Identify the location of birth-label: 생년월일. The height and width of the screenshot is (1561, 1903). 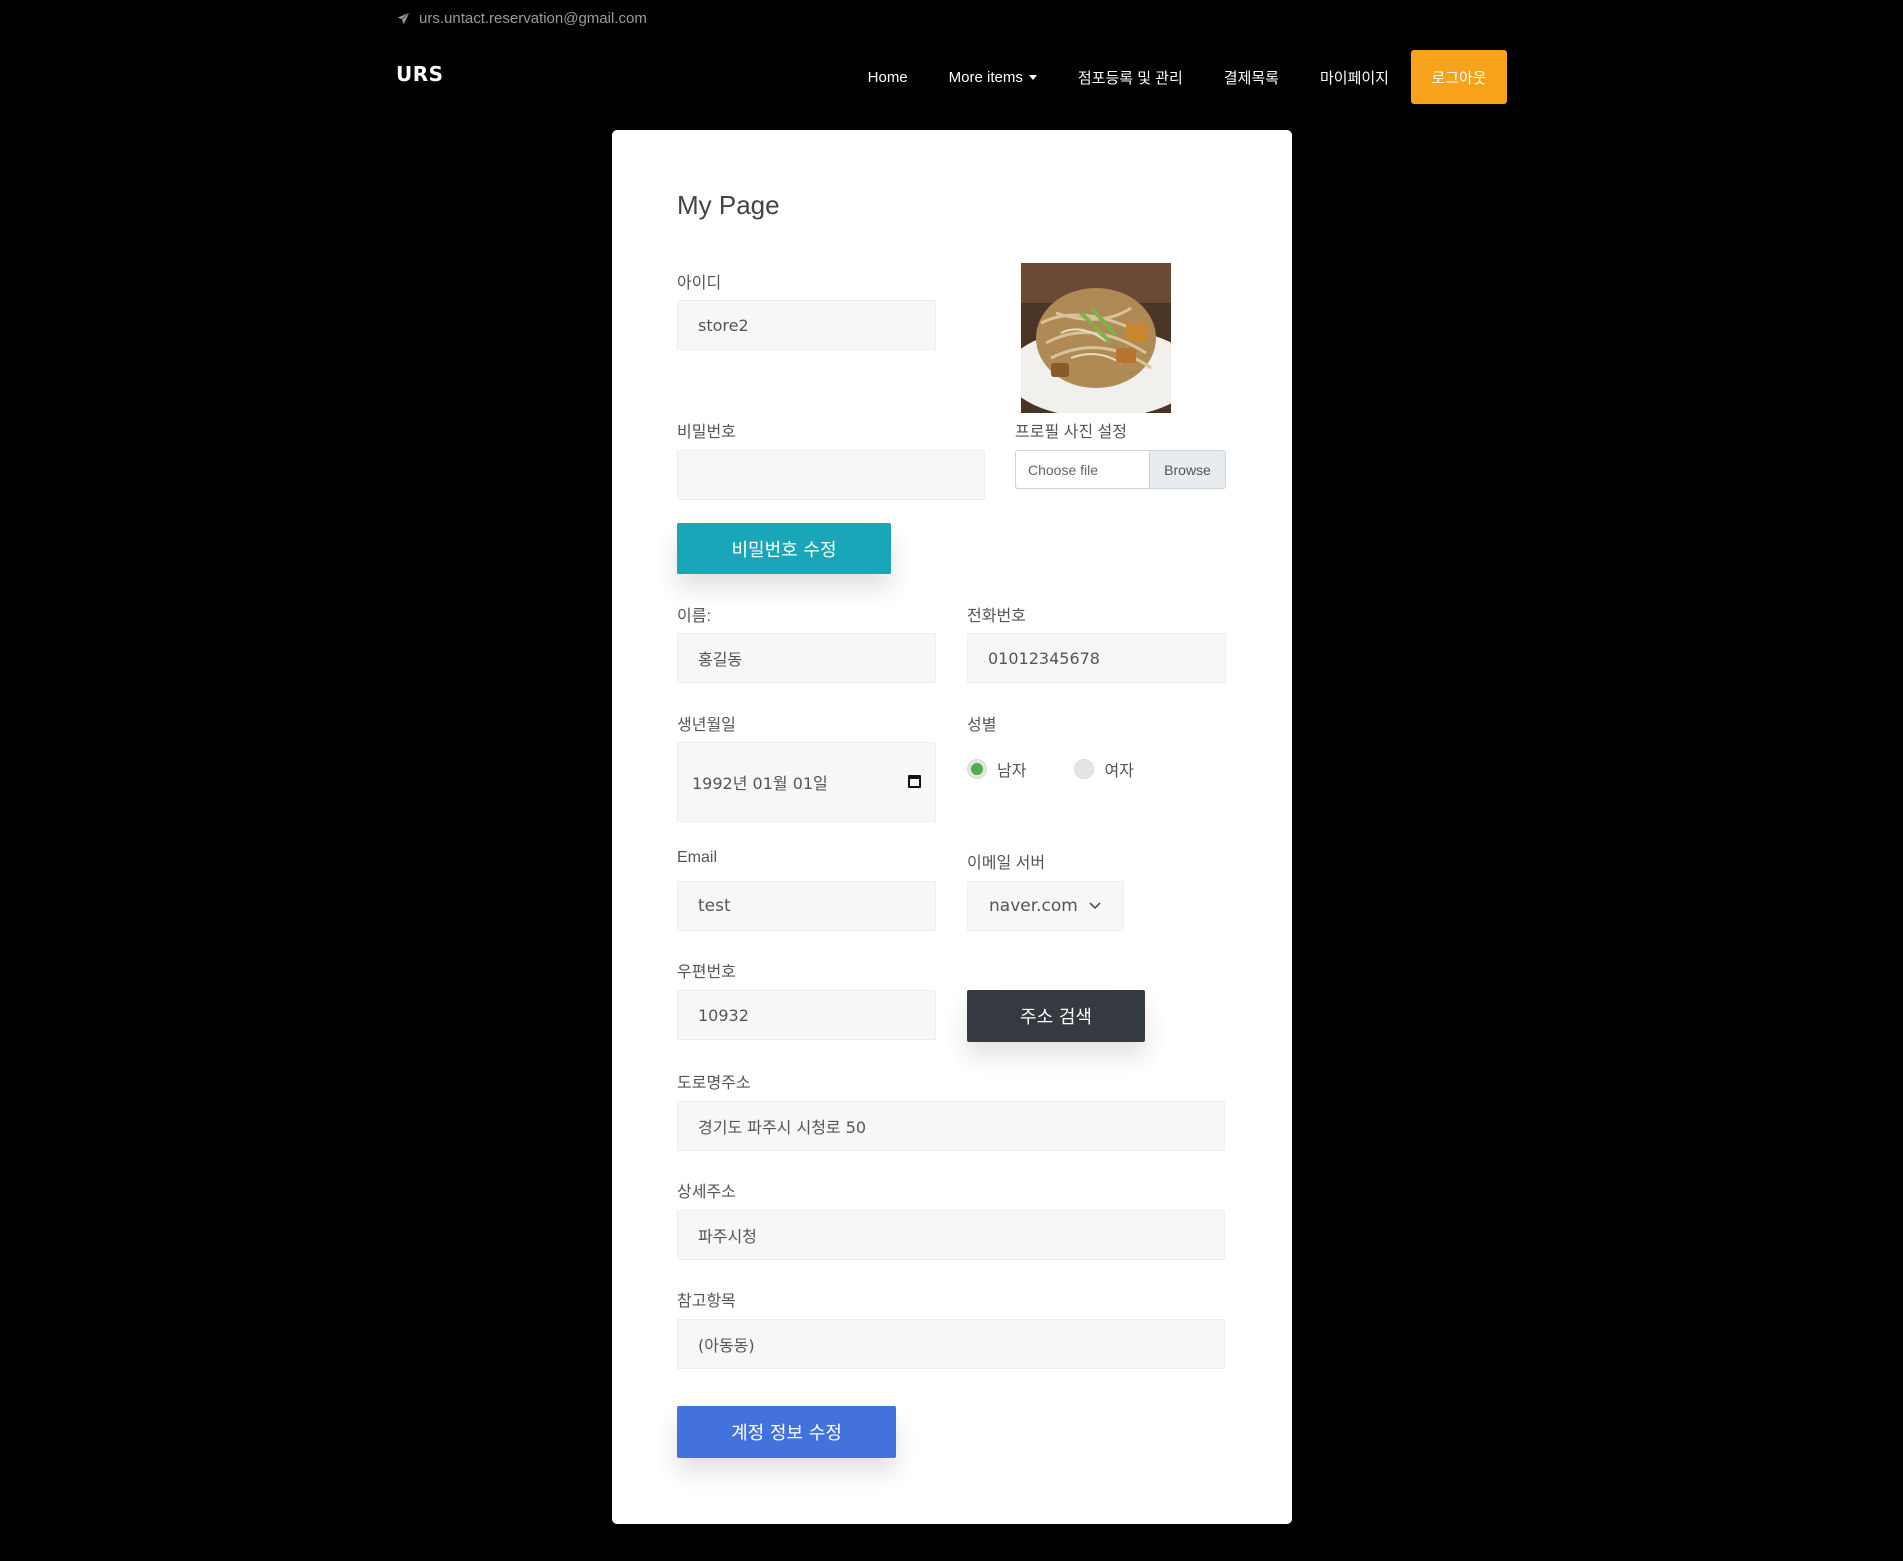
(706, 725).